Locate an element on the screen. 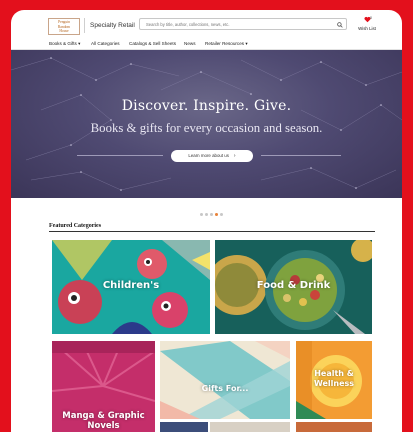  wishlist-count: 0 is located at coordinates (371, 18).